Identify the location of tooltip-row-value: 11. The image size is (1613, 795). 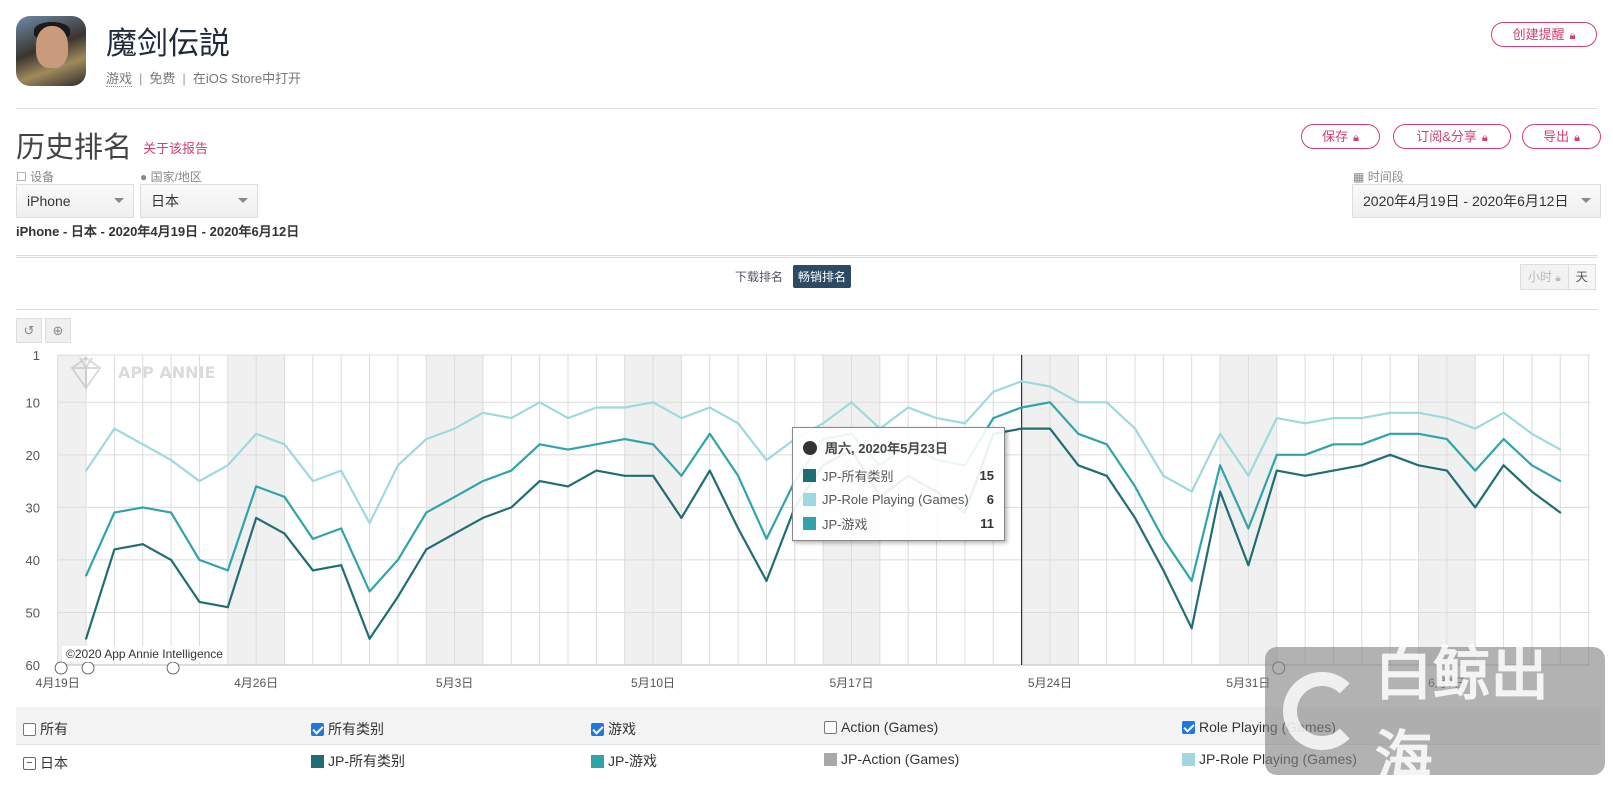
(987, 523).